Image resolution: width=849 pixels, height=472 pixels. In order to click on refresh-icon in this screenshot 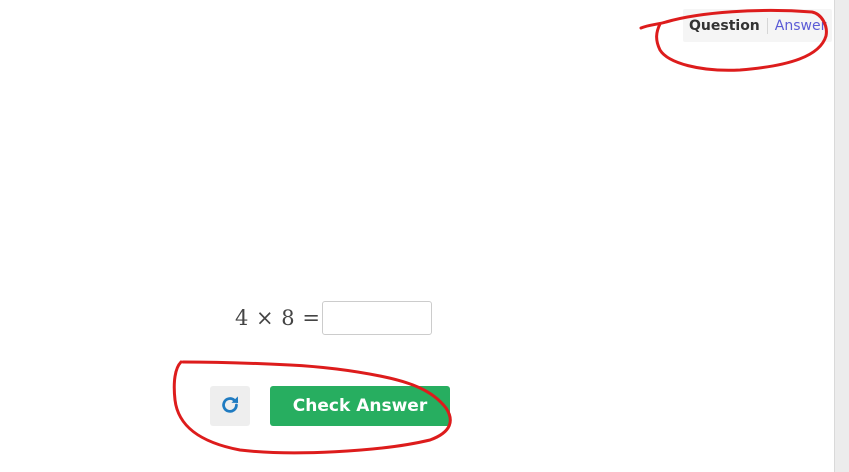, I will do `click(230, 406)`.